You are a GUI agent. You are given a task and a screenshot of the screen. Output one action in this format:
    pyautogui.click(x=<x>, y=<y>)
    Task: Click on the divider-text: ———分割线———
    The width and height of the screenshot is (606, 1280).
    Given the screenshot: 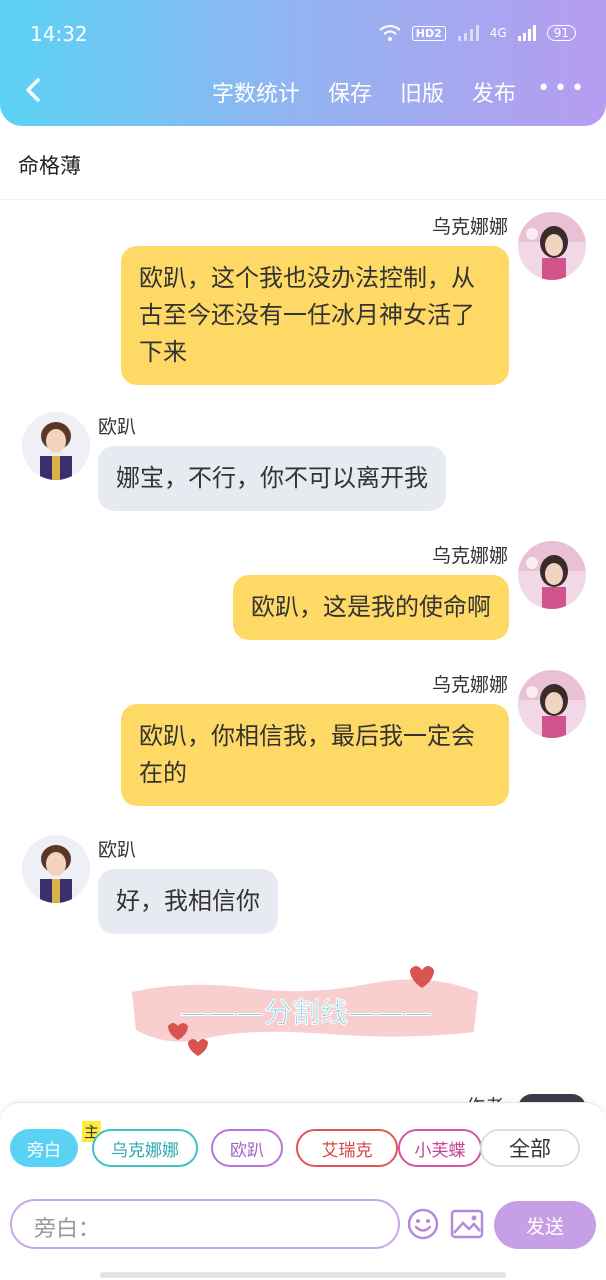 What is the action you would take?
    pyautogui.click(x=306, y=1012)
    